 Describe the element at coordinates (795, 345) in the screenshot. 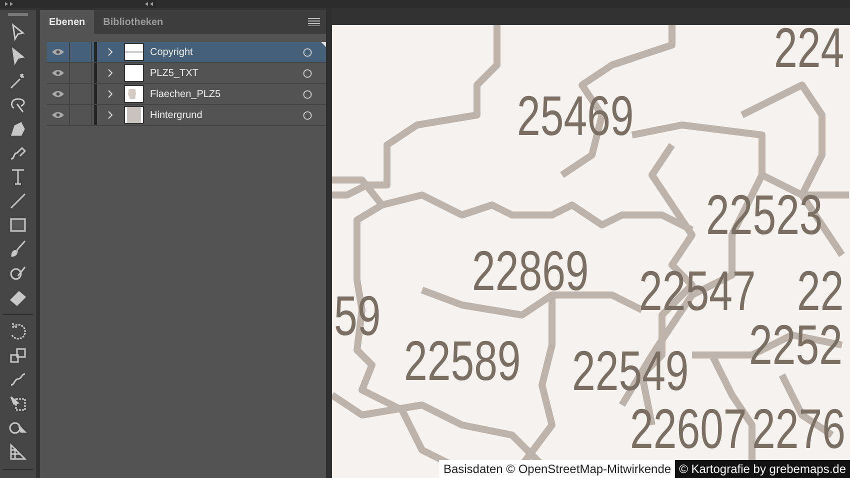

I see `postal-code-label: 2252` at that location.